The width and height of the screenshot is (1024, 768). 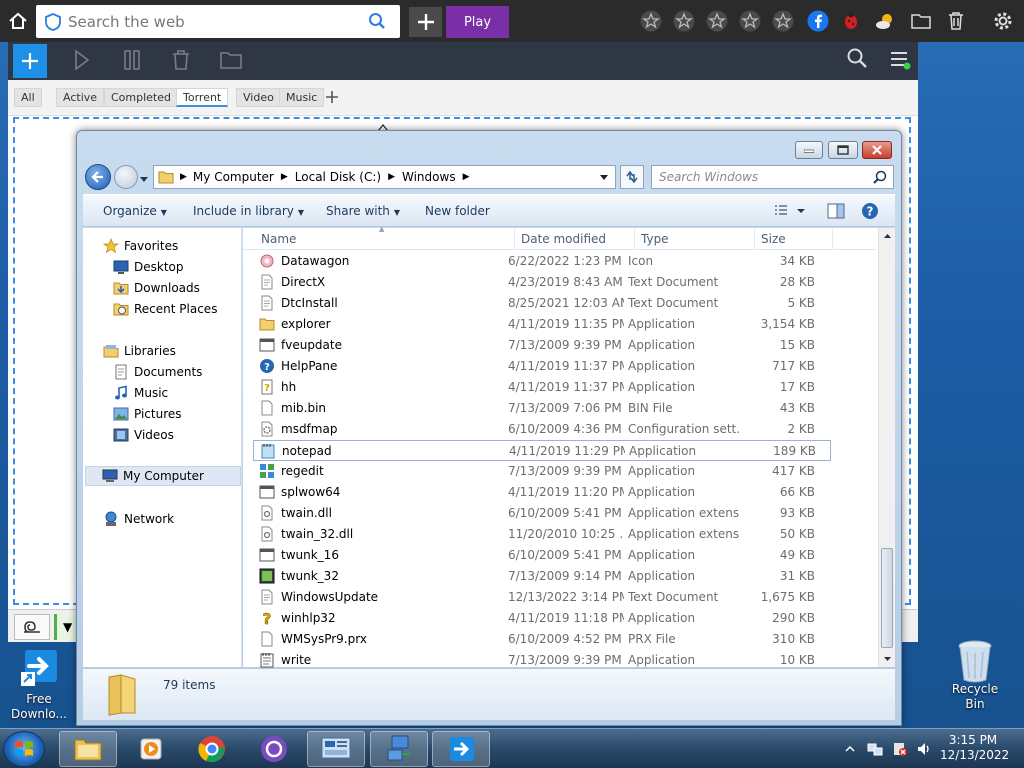 What do you see at coordinates (836, 212) in the screenshot?
I see `preview-pane-button` at bounding box center [836, 212].